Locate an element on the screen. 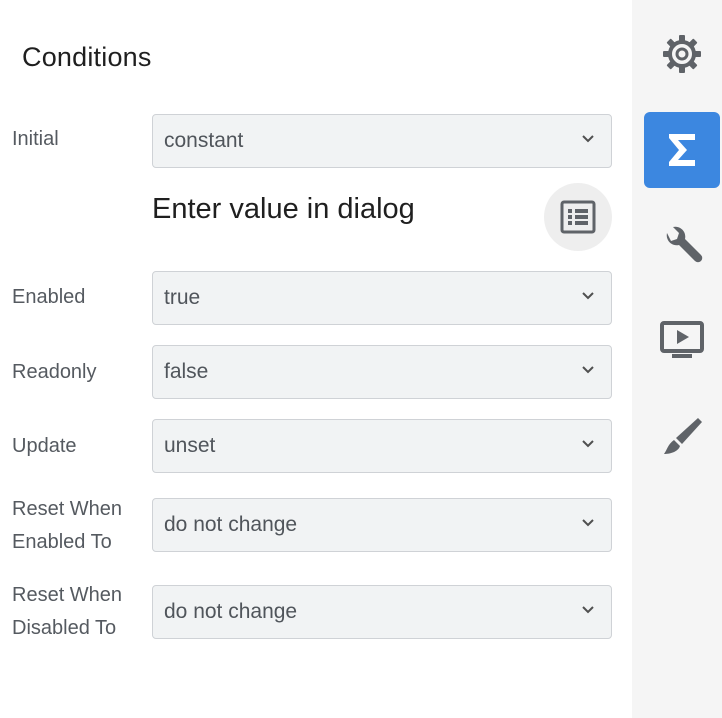 The image size is (722, 718). update-select-value: unset is located at coordinates (190, 445).